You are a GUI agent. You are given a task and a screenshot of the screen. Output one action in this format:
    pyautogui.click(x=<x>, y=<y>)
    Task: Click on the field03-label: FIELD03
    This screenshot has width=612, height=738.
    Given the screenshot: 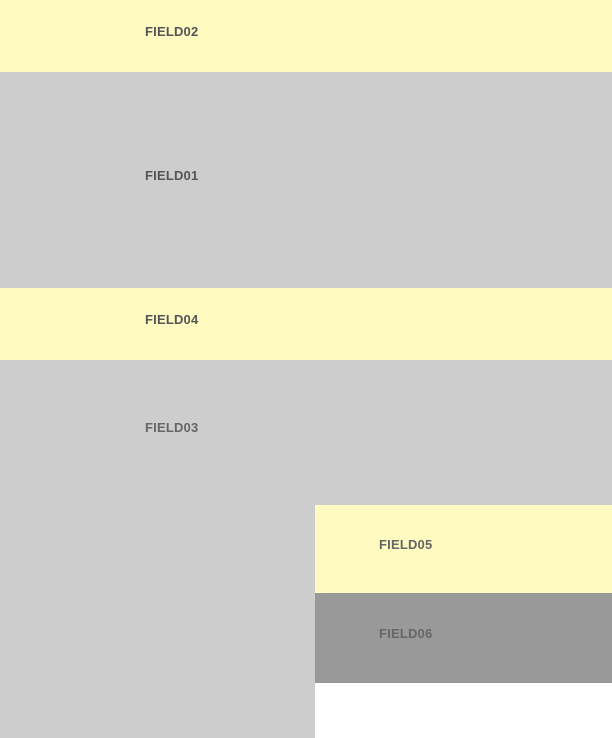 What is the action you would take?
    pyautogui.click(x=172, y=427)
    